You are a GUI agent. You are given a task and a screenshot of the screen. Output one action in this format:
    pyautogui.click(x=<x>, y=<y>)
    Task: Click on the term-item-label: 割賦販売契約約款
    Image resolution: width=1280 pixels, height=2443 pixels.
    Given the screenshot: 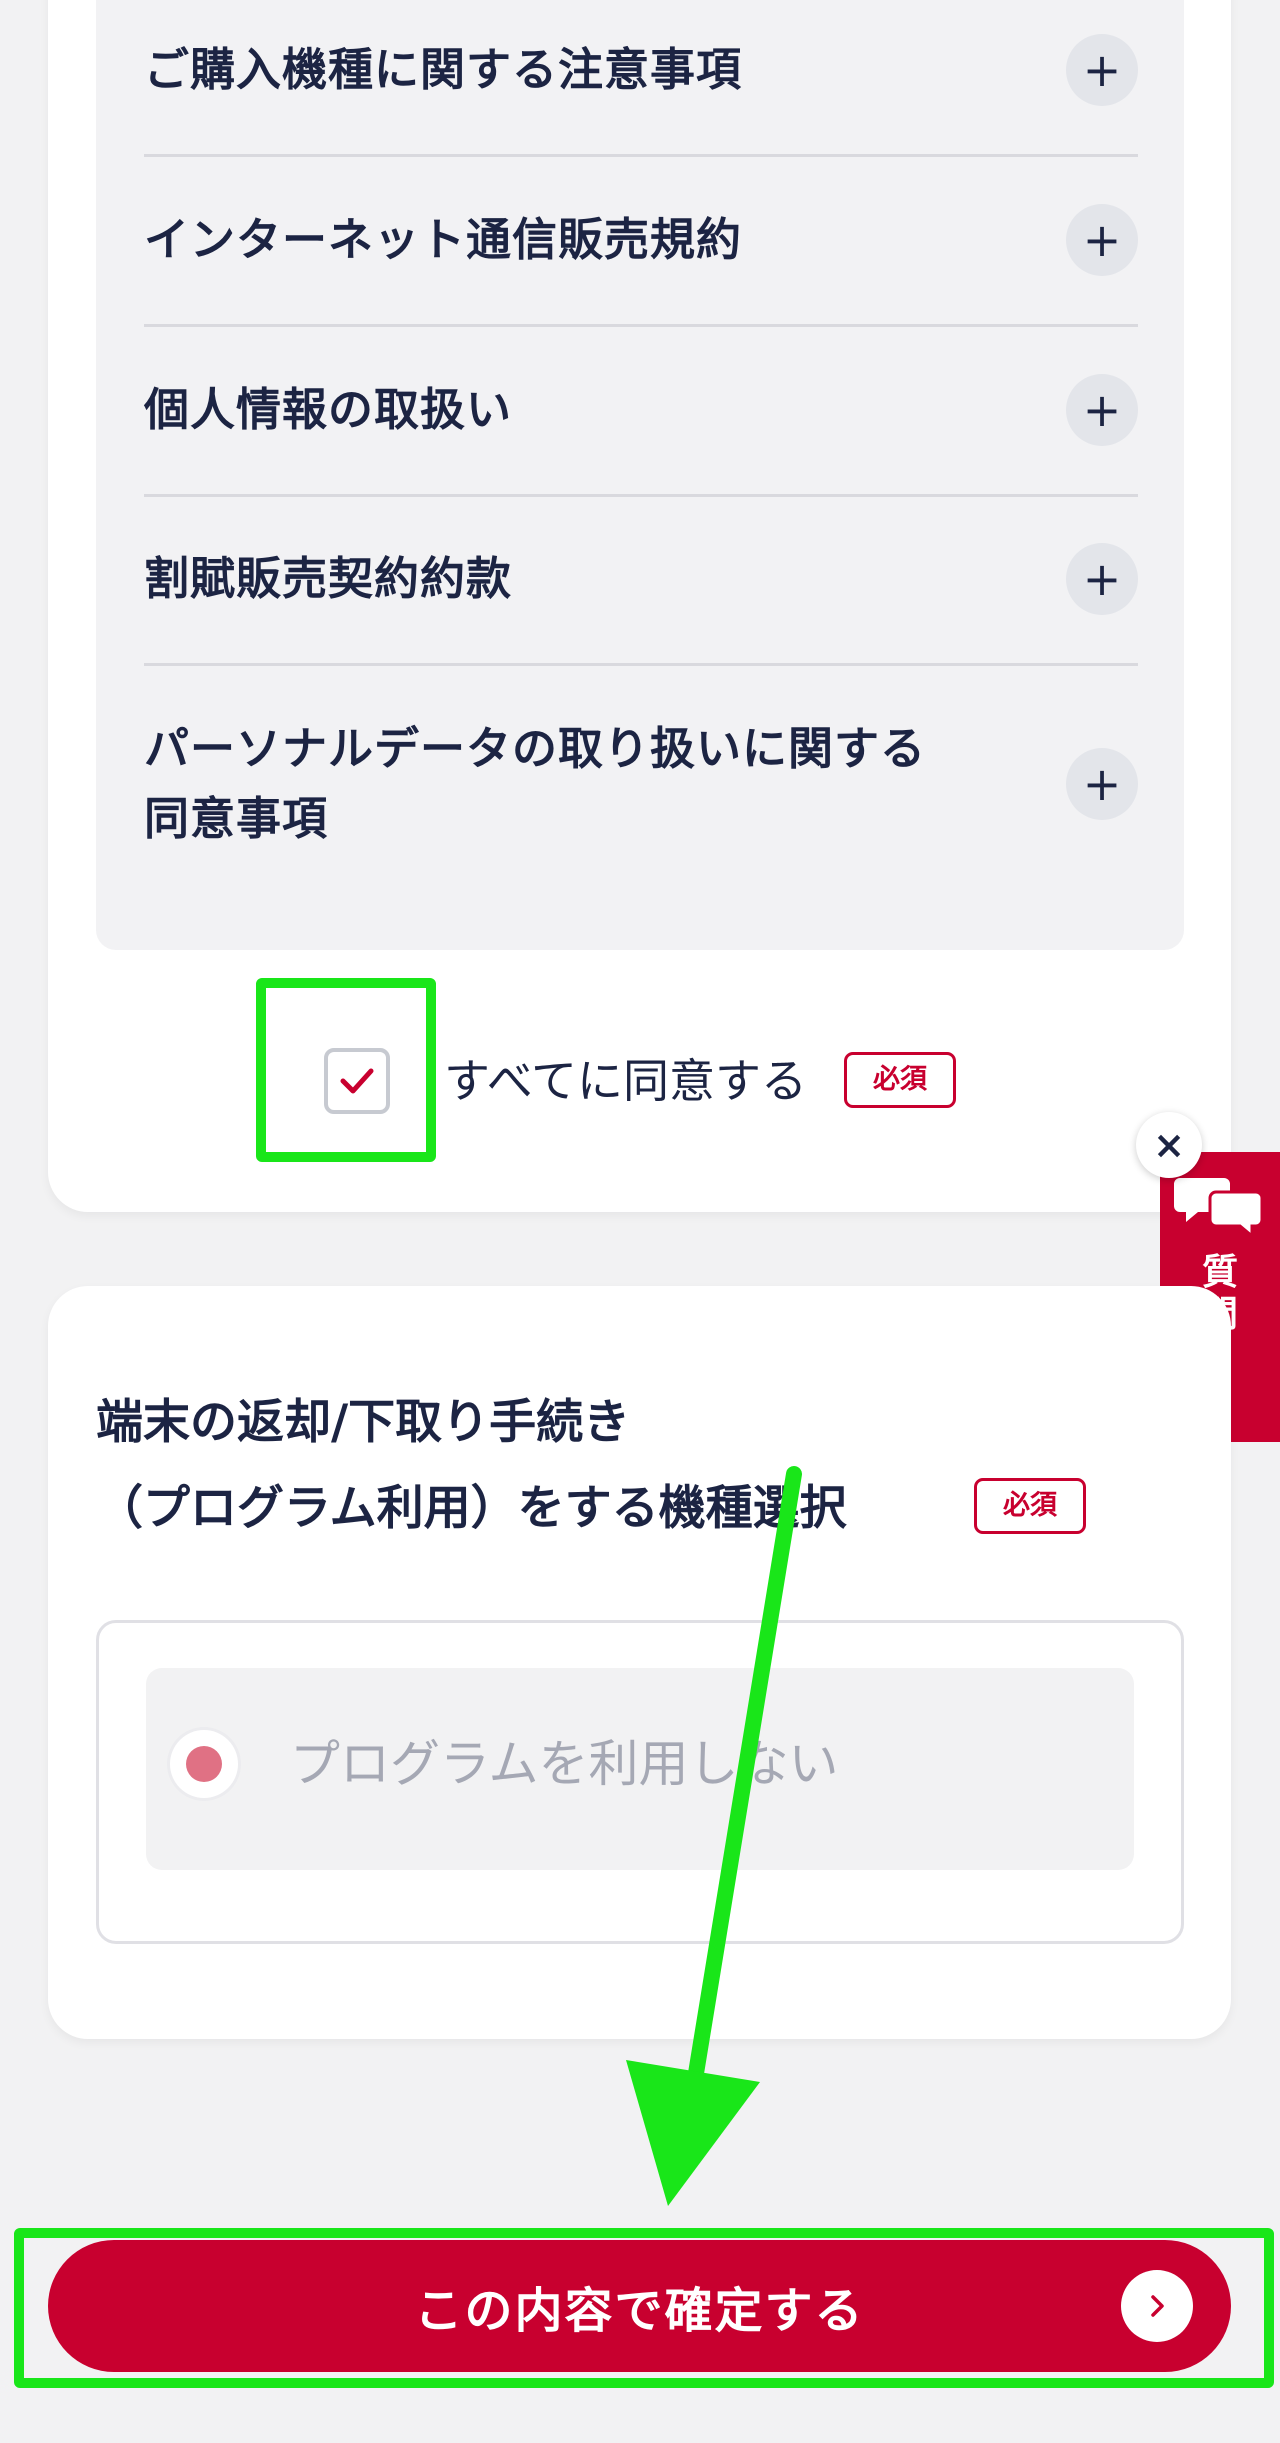 What is the action you would take?
    pyautogui.click(x=328, y=578)
    